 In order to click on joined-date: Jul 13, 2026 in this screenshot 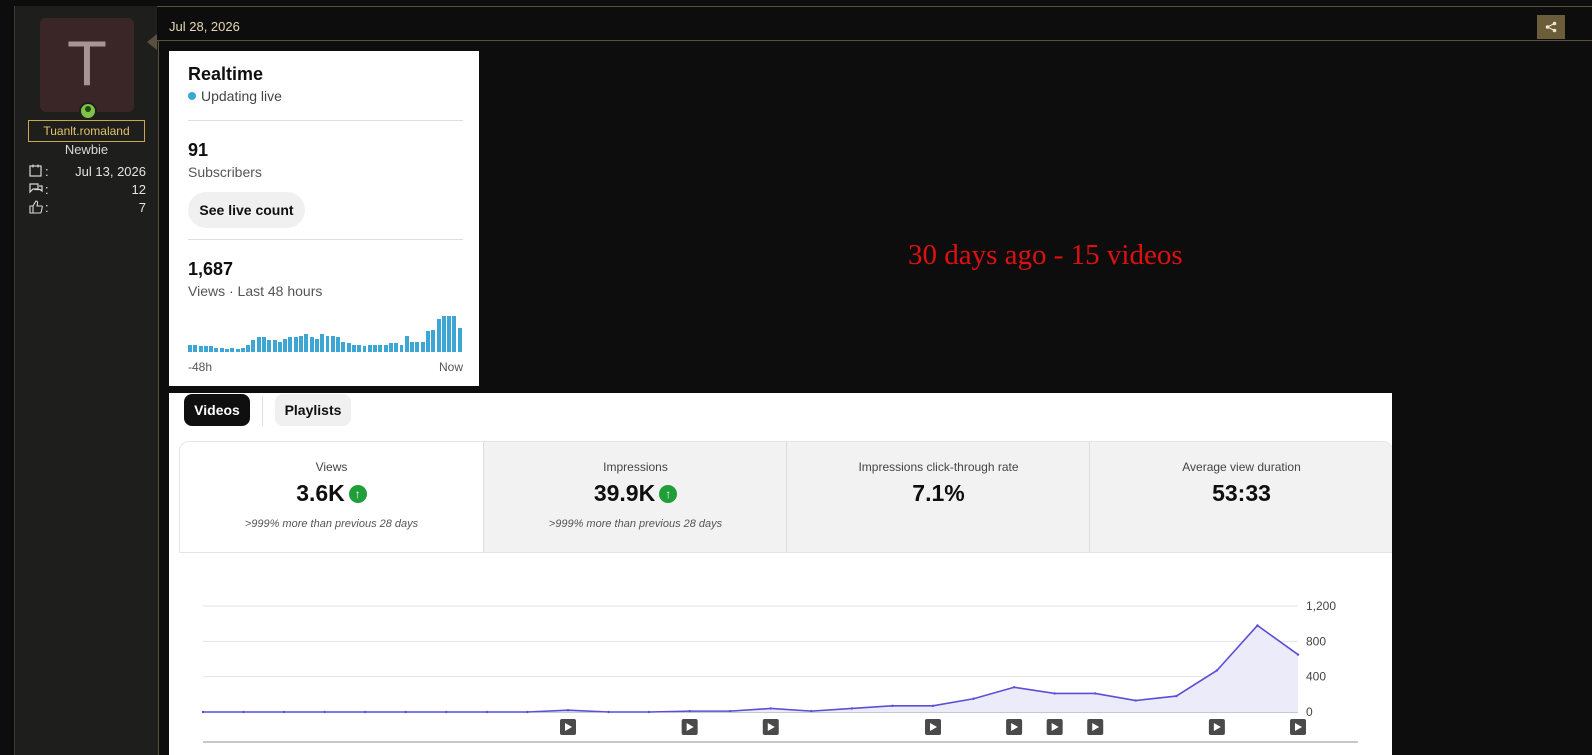, I will do `click(110, 171)`.